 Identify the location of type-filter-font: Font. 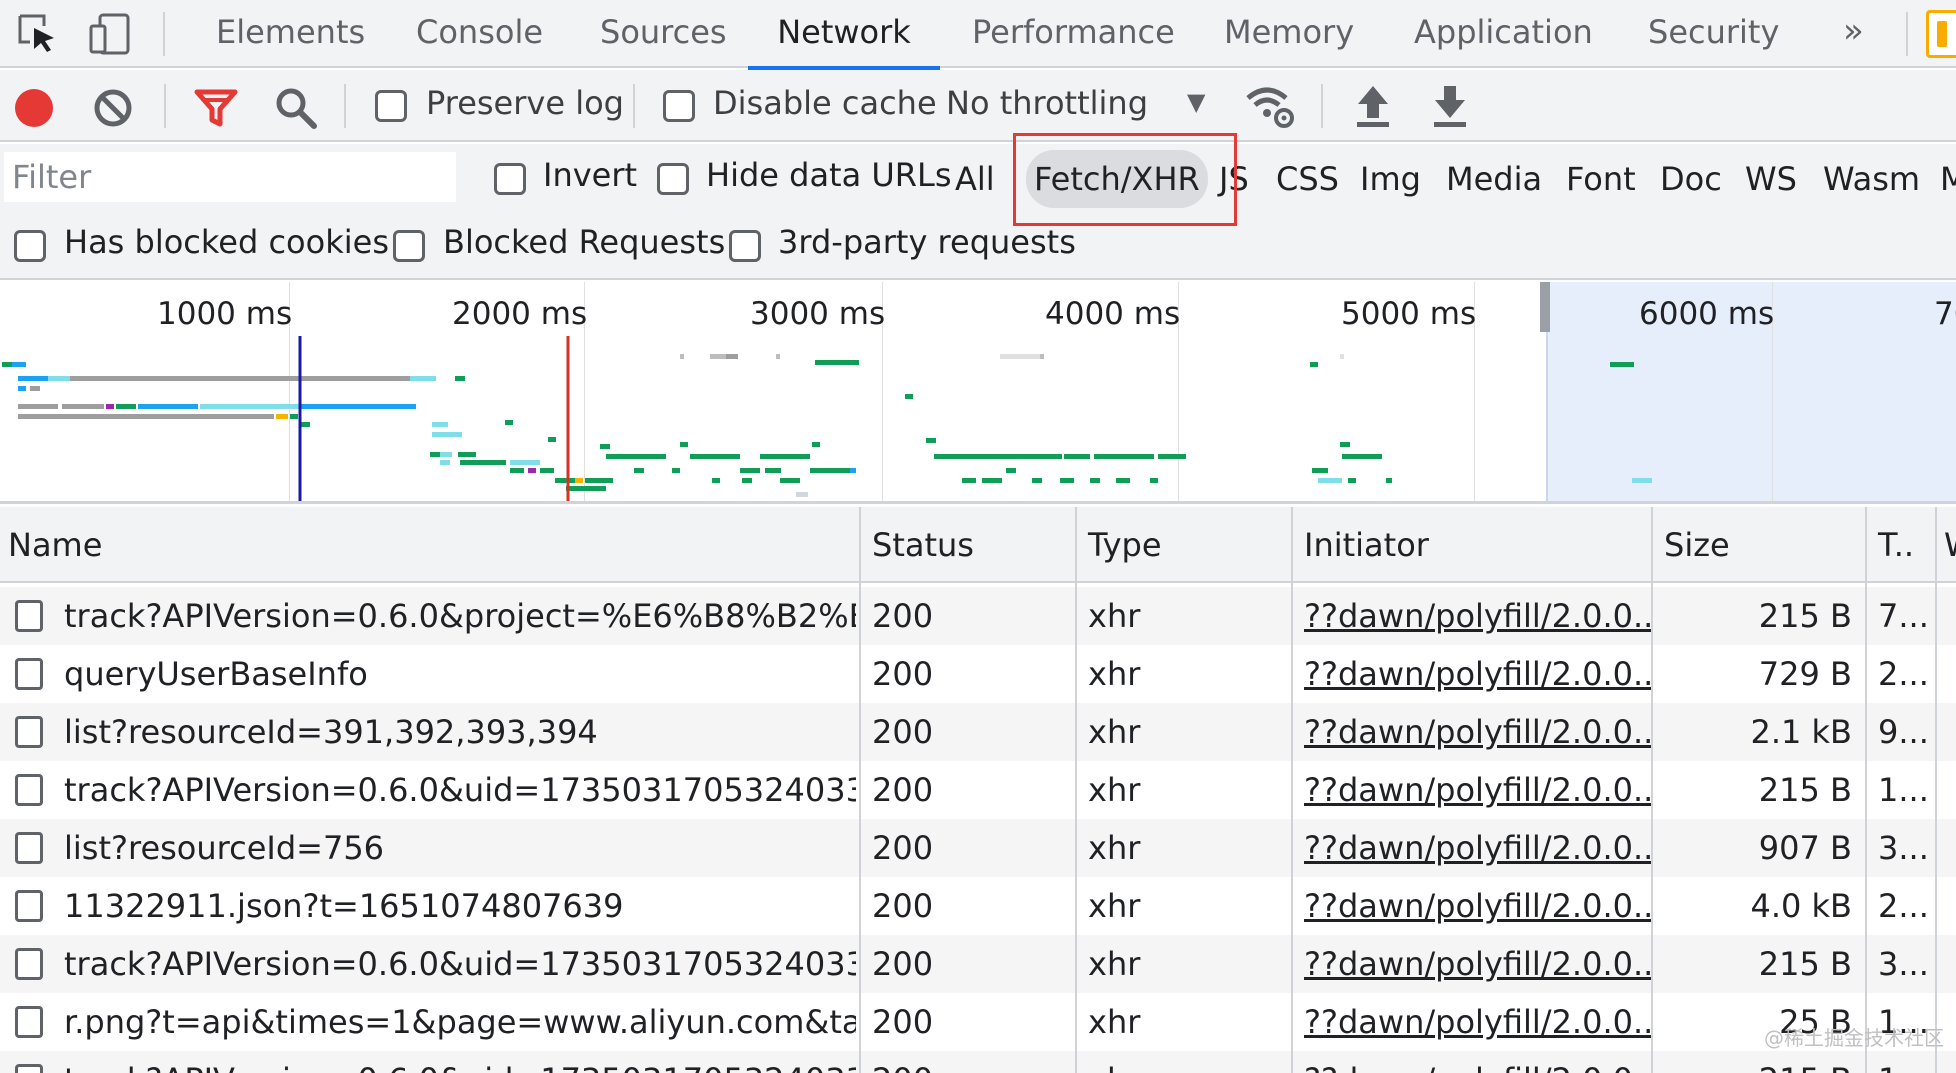
(1601, 179).